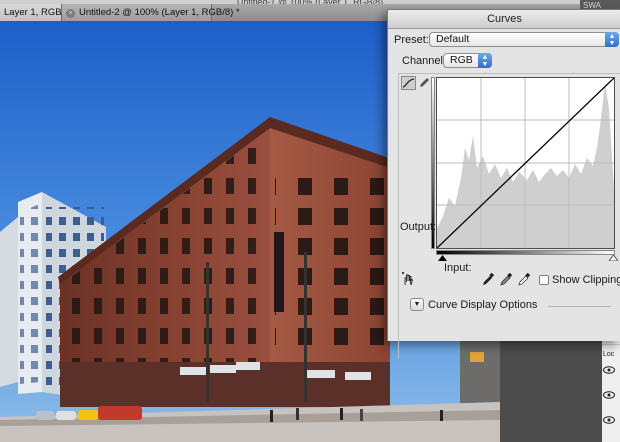 The width and height of the screenshot is (620, 442). Describe the element at coordinates (525, 252) in the screenshot. I see `input-gradient-bar` at that location.